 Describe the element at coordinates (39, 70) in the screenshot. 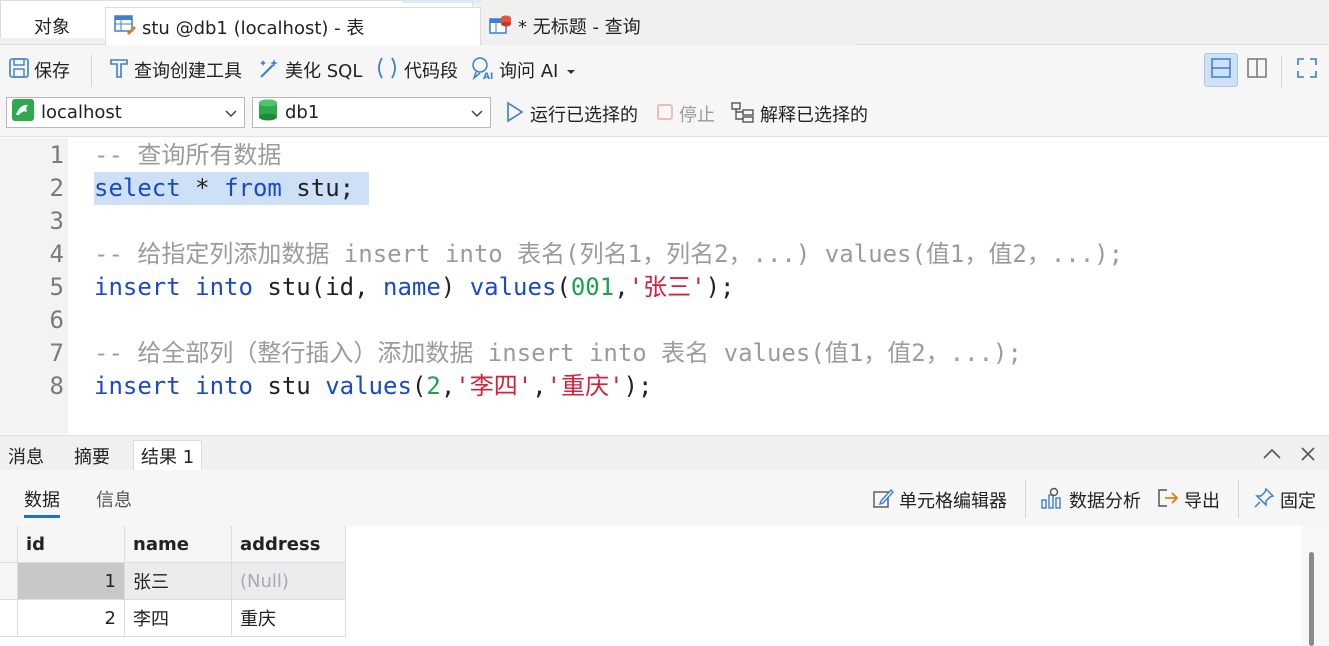

I see `save-button: 保存` at that location.